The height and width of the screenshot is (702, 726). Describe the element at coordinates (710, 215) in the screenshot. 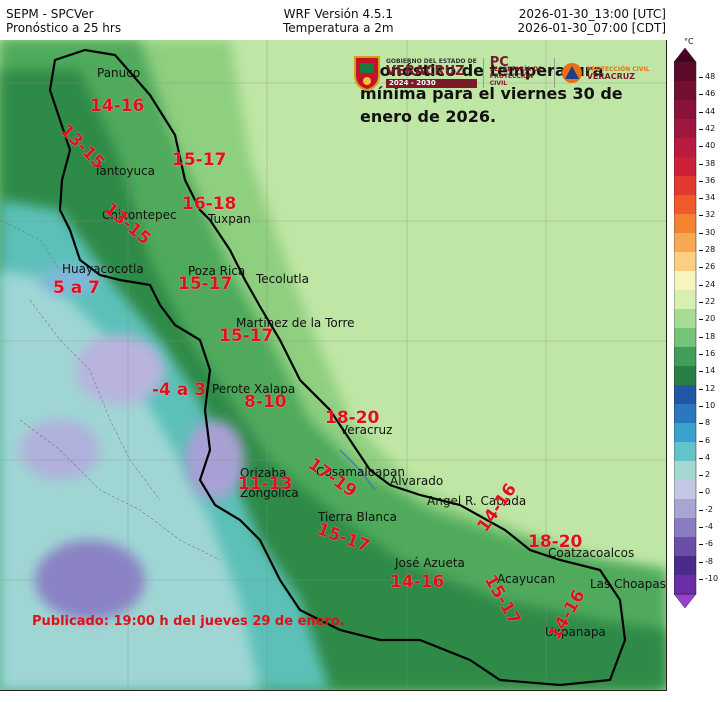

I see `colorbar-tick-label: 32` at that location.